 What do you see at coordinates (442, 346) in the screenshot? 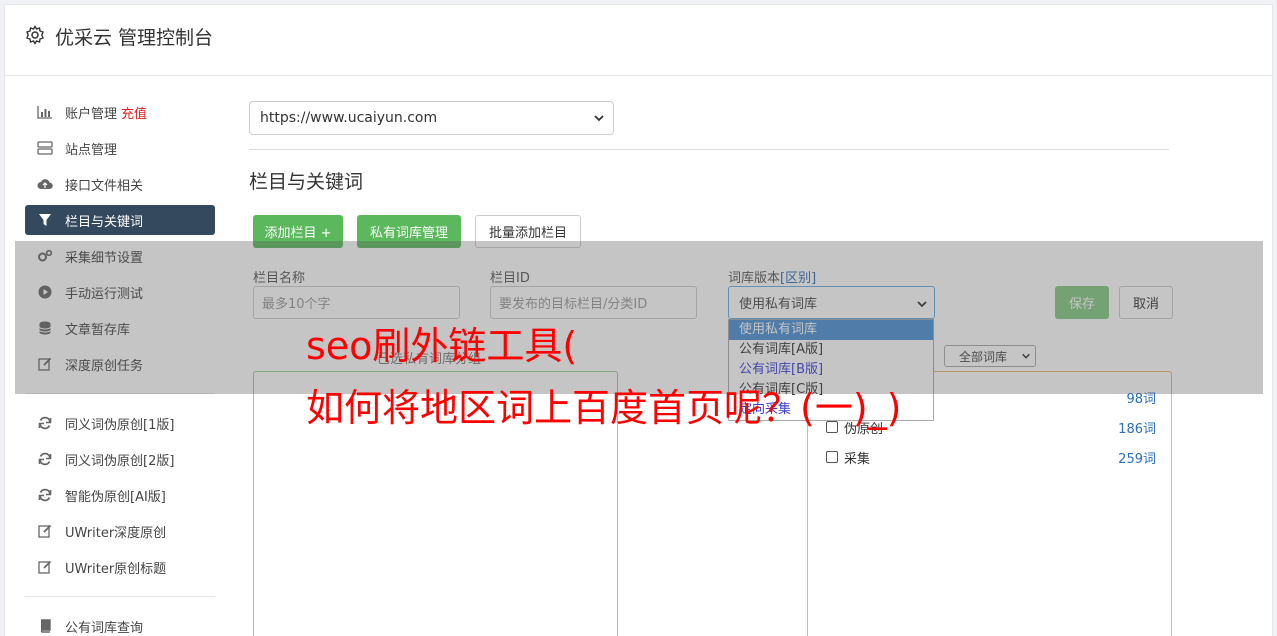
I see `overlay-title-line1: seo刷外链工具(` at bounding box center [442, 346].